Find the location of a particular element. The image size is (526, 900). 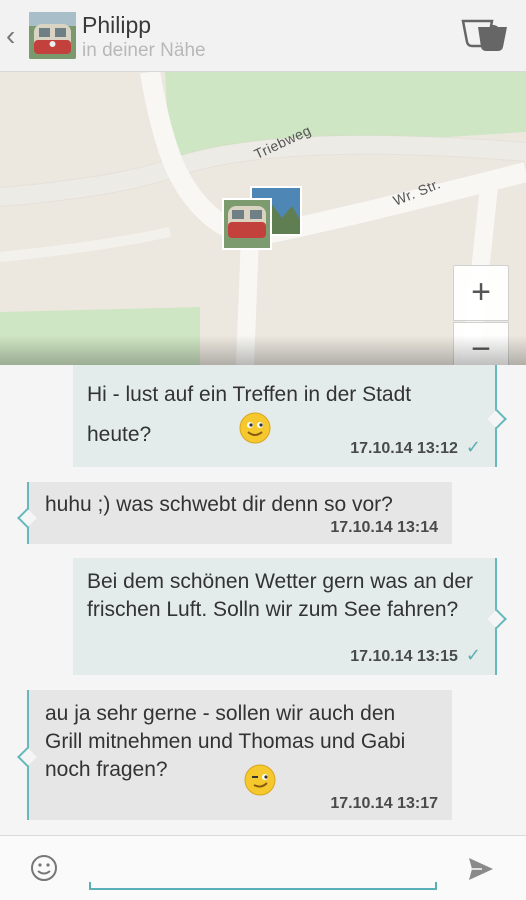

message-meta: 17.10.14 13:15 ✓ is located at coordinates (415, 656).